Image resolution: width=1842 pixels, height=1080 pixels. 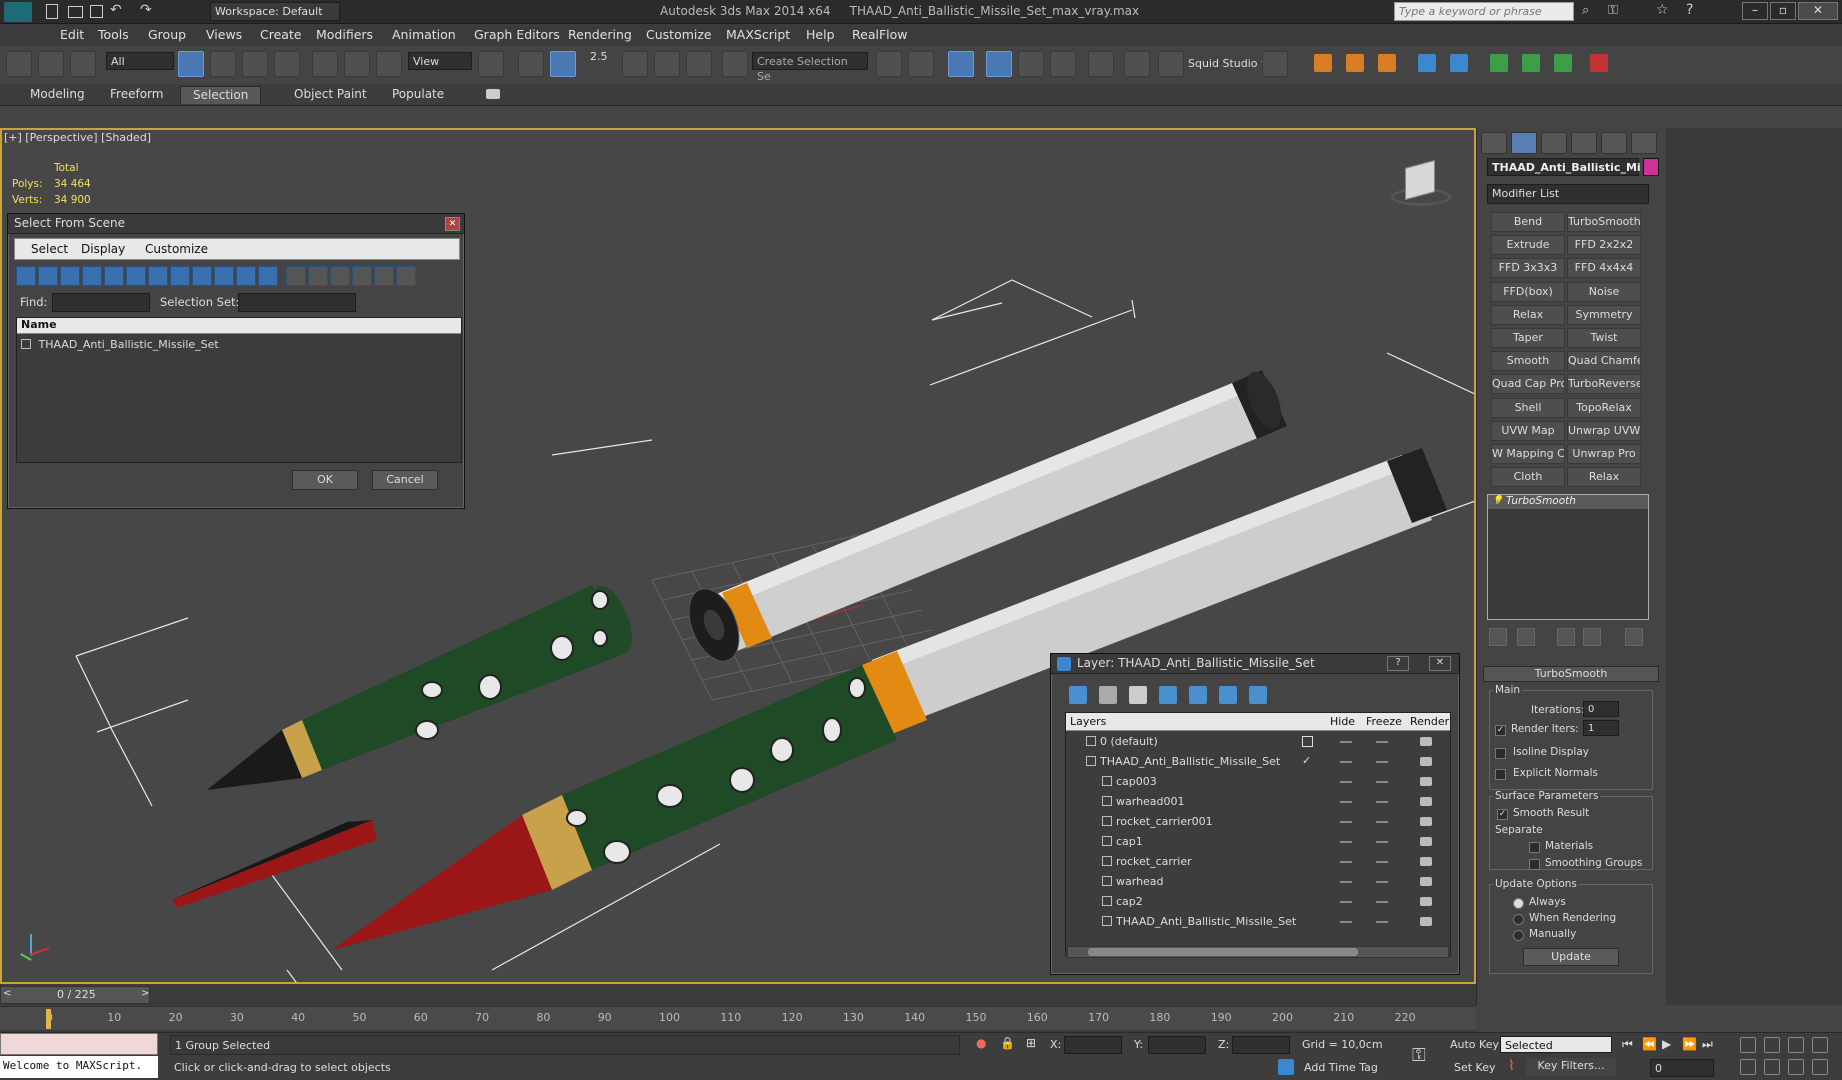 I want to click on highlight-layer-icon, so click(x=1198, y=695).